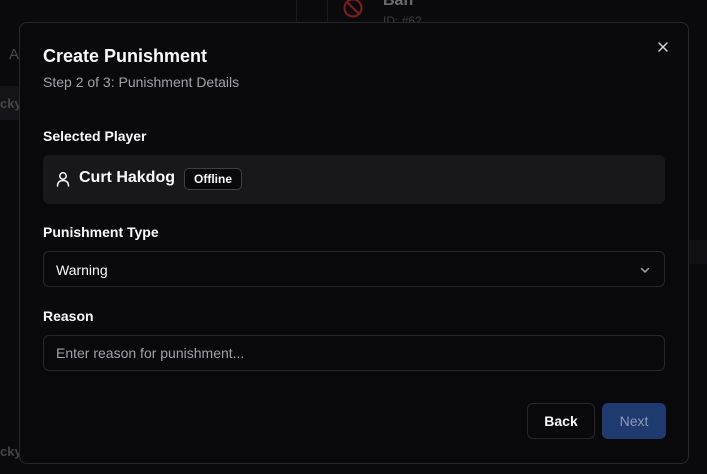 Image resolution: width=707 pixels, height=474 pixels. Describe the element at coordinates (353, 9) in the screenshot. I see `ban-icon` at that location.